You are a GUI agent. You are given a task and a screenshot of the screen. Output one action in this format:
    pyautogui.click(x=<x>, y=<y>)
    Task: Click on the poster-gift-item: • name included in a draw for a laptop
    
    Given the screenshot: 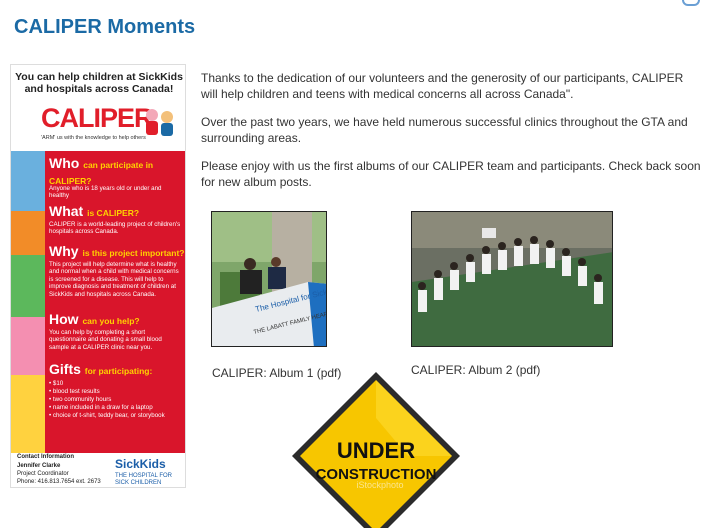 What is the action you would take?
    pyautogui.click(x=101, y=407)
    